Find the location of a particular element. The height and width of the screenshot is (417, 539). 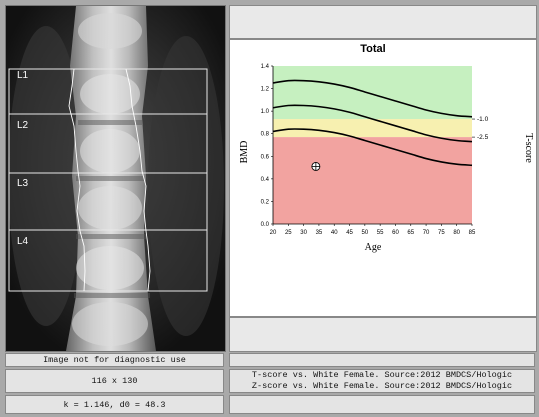

vertebra-label-l2: L2 is located at coordinates (23, 125).